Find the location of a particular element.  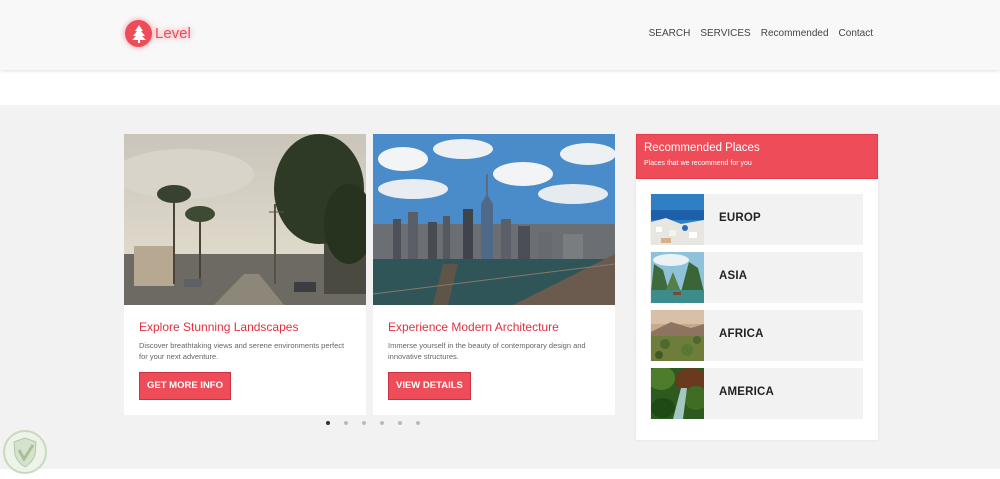

card-title: Experience Modern Architecture is located at coordinates (473, 327).